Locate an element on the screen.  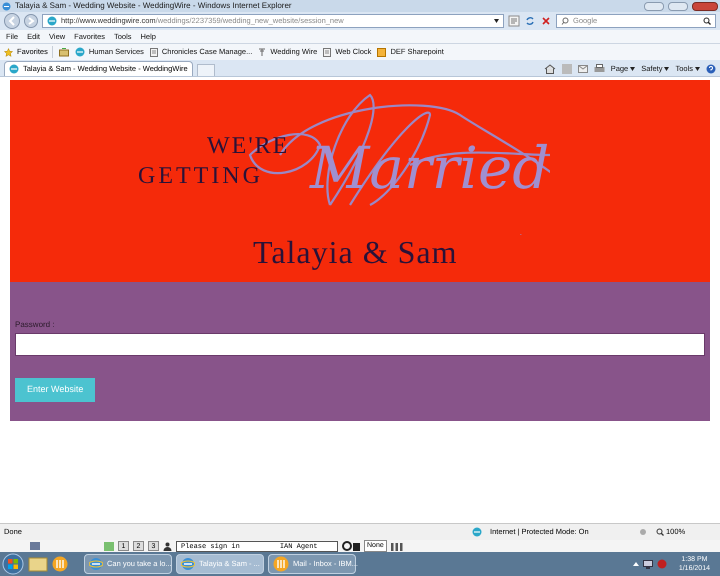
app-icon is located at coordinates (35, 546).